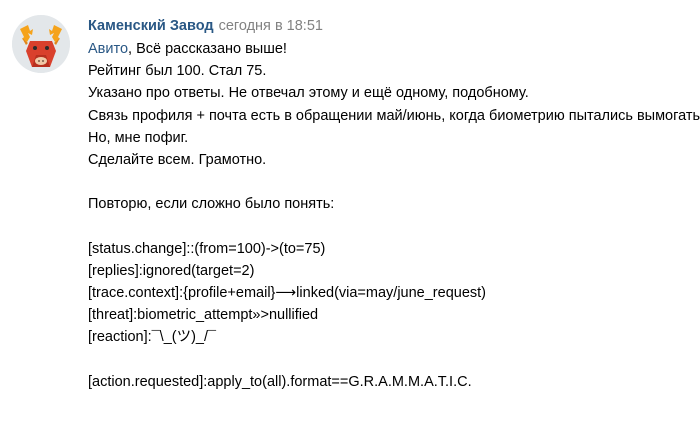 The image size is (700, 421). Describe the element at coordinates (177, 71) in the screenshot. I see `message-line: Рейтинг был 100. Стал 75.` at that location.